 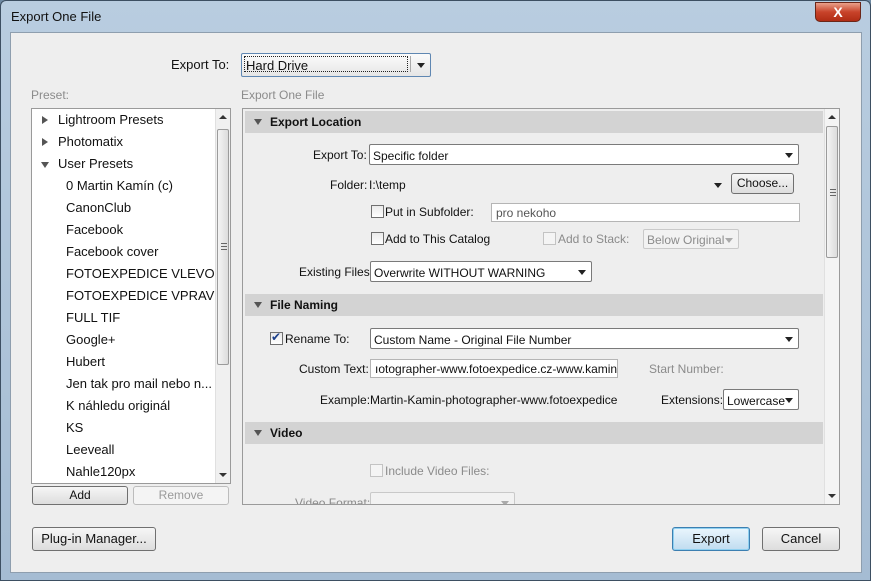 What do you see at coordinates (333, 500) in the screenshot?
I see `video-format-label: Video Format:` at bounding box center [333, 500].